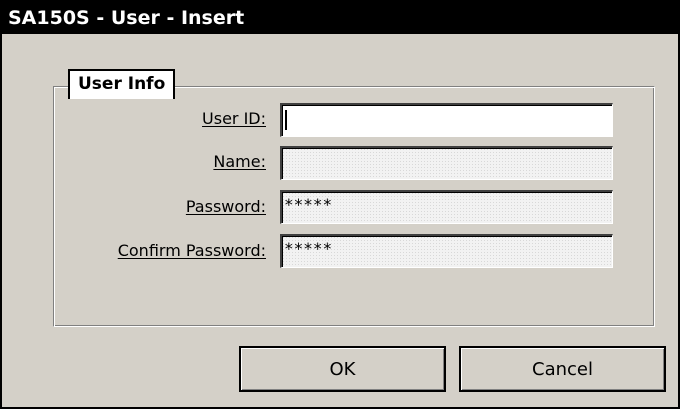  What do you see at coordinates (122, 84) in the screenshot?
I see `group-title: User Info` at bounding box center [122, 84].